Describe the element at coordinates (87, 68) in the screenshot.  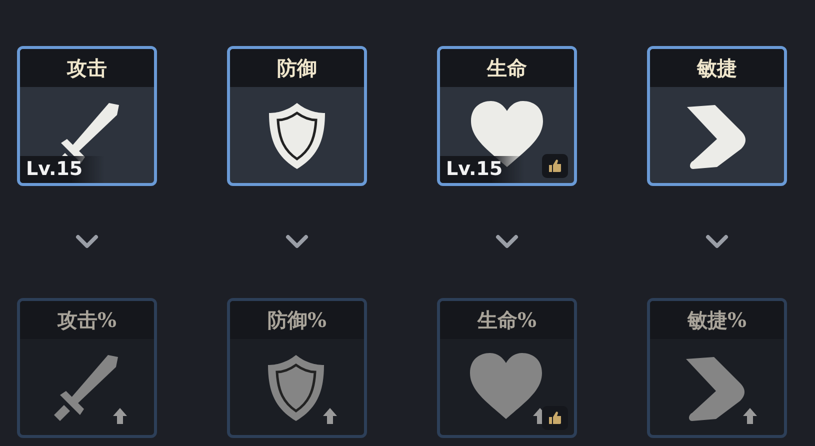
I see `skill-title: 攻击` at that location.